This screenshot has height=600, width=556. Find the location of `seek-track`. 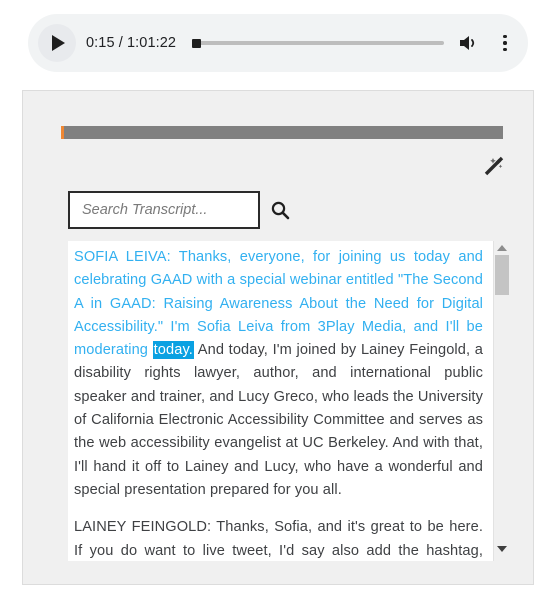

seek-track is located at coordinates (318, 43).